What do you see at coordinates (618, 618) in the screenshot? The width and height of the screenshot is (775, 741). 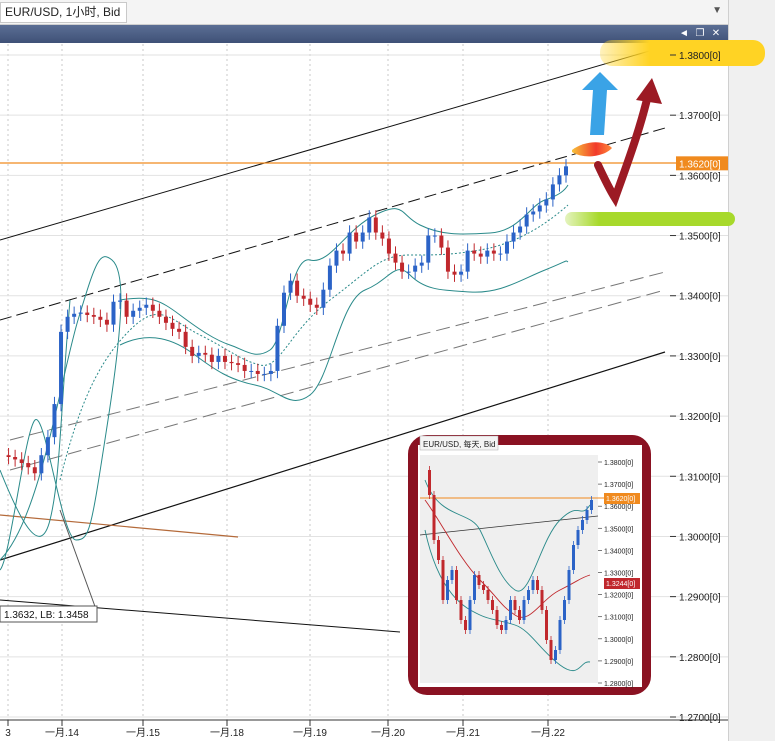 I see `inset-y-tick-label: 1.3100[0]` at bounding box center [618, 618].